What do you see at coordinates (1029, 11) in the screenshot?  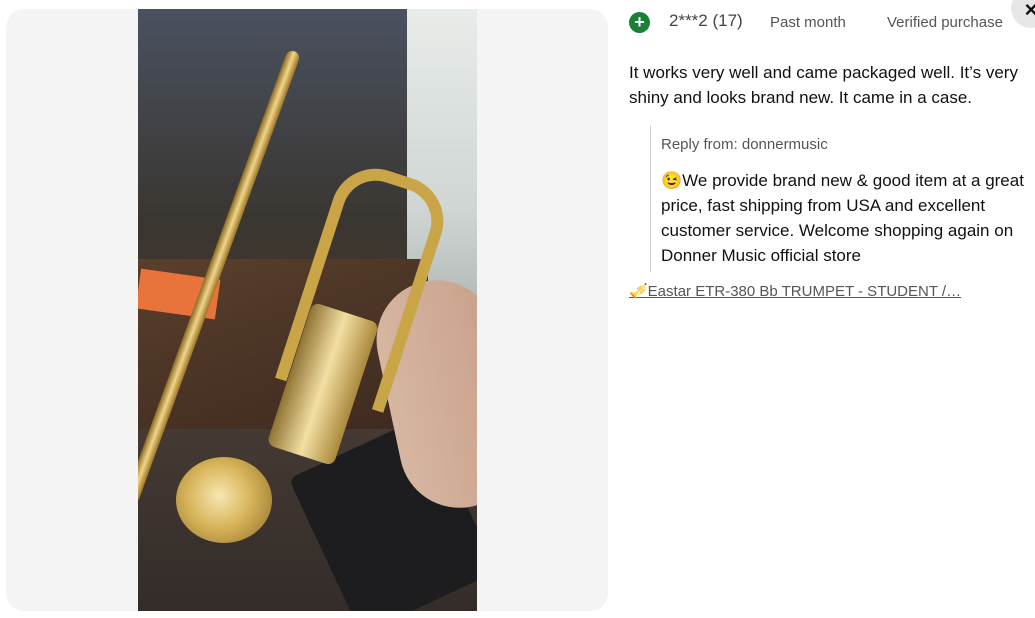 I see `close-icon: ×` at bounding box center [1029, 11].